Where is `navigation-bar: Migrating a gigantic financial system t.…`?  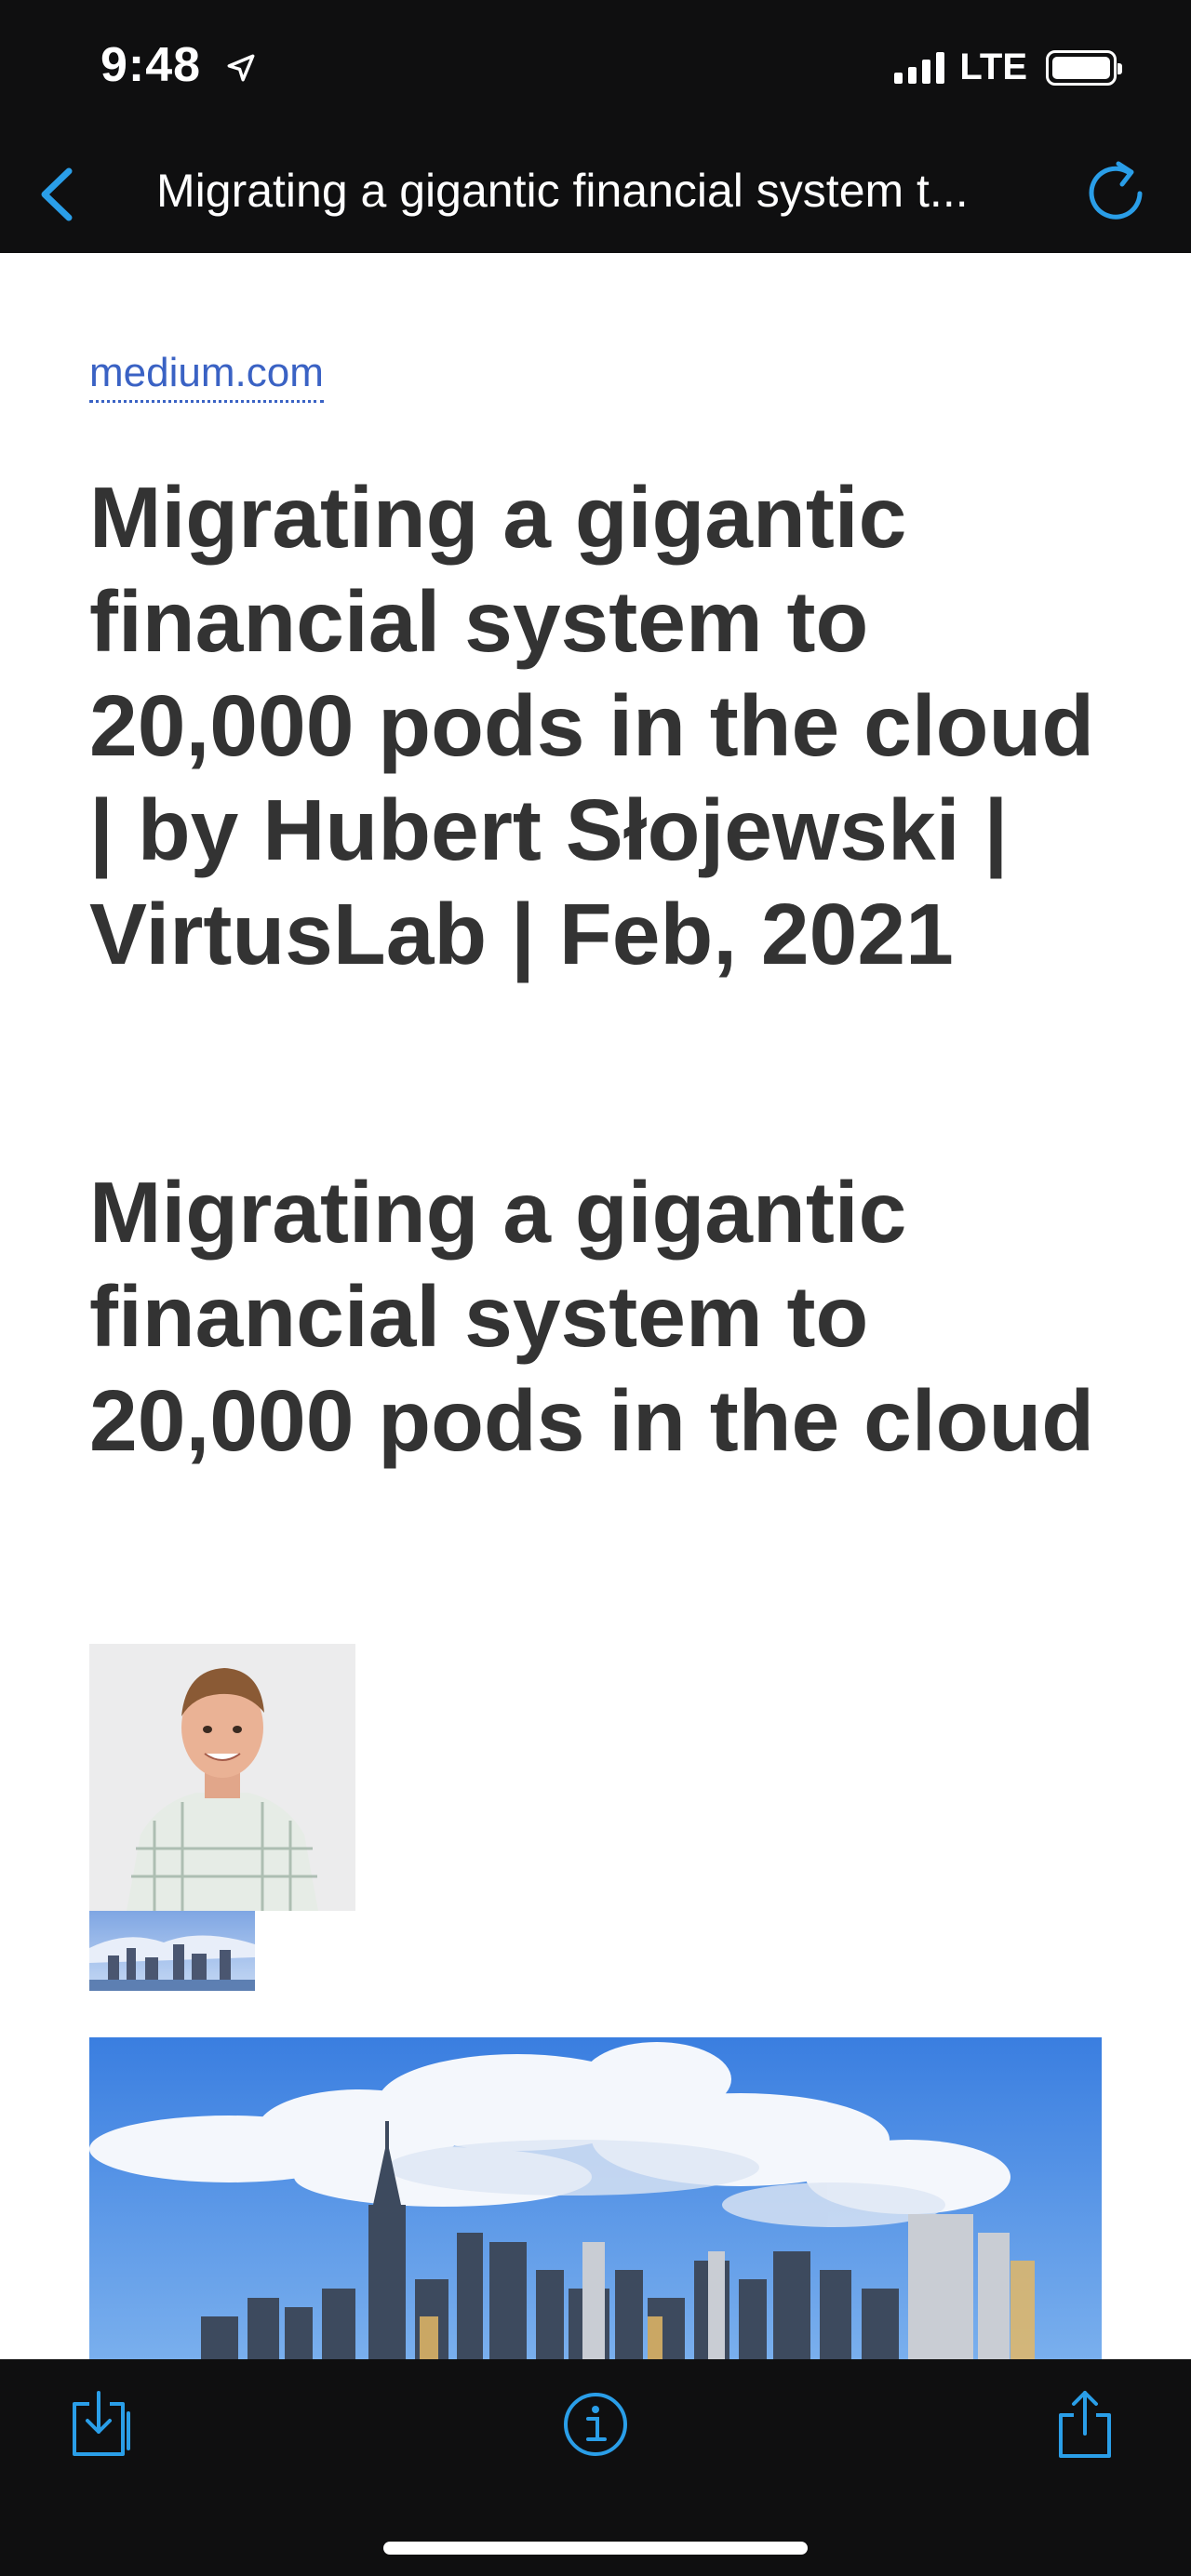
navigation-bar: Migrating a gigantic financial system t.… is located at coordinates (595, 191).